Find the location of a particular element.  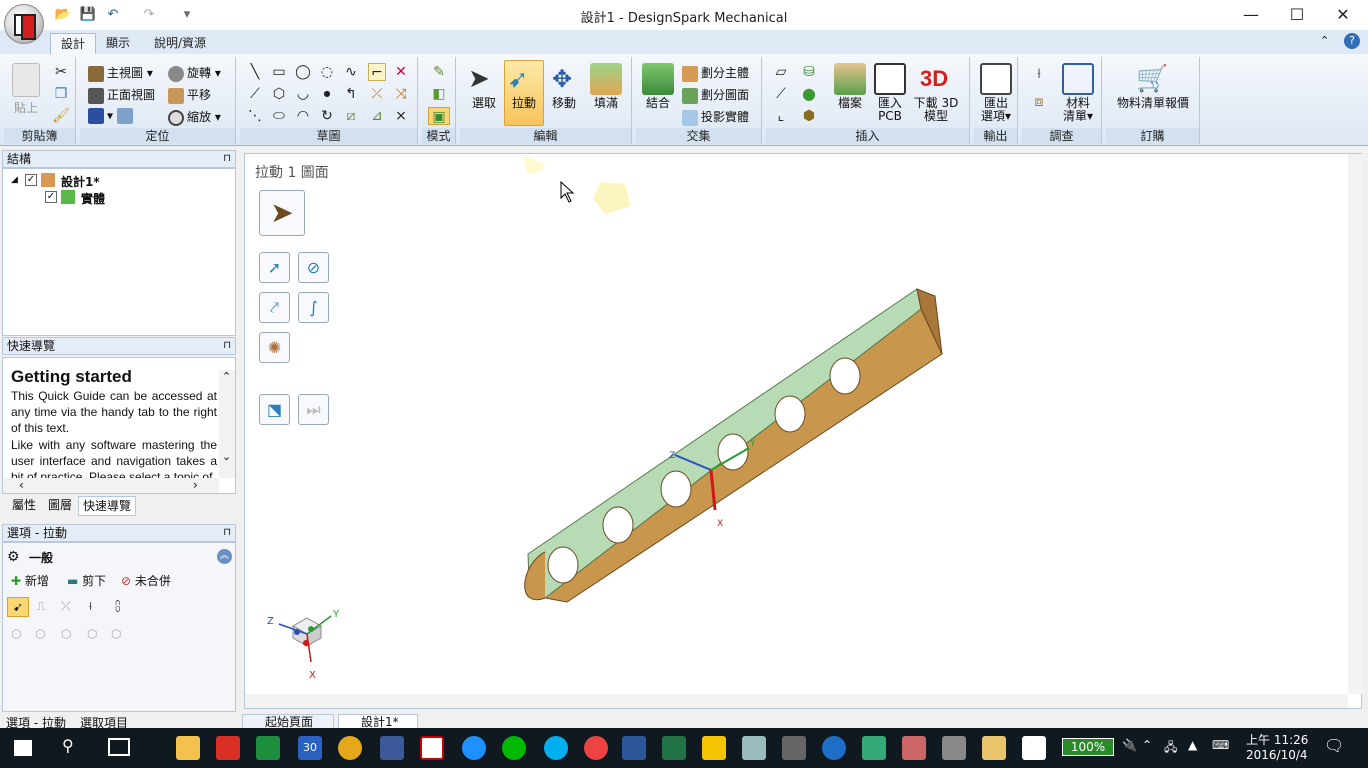

photos-icon is located at coordinates (1034, 748).